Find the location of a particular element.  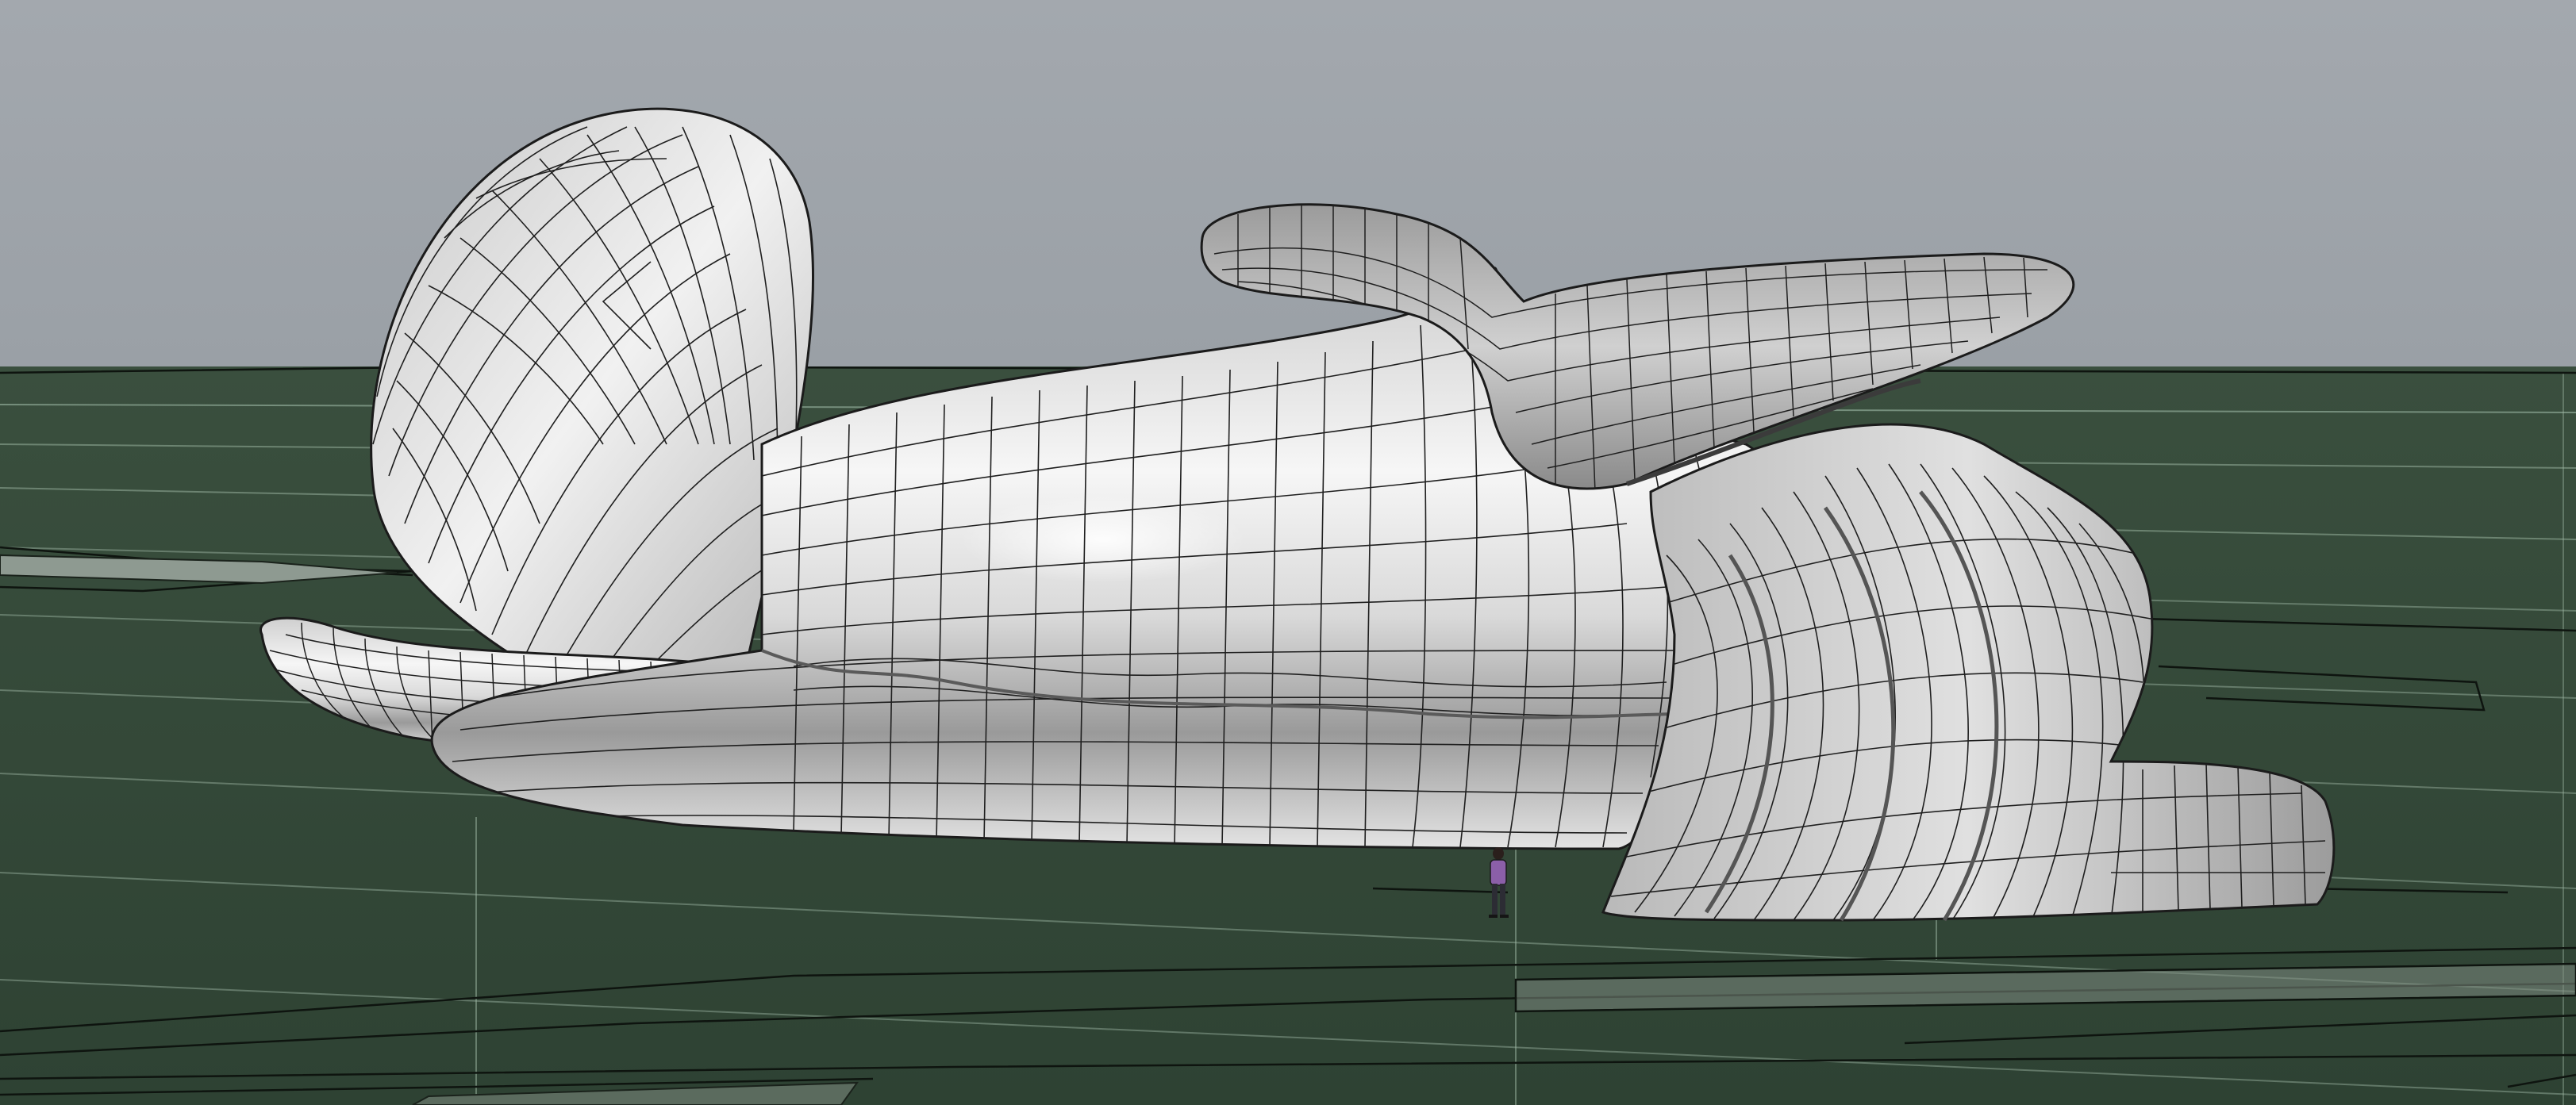

body-specular-highlight is located at coordinates (1103, 539).